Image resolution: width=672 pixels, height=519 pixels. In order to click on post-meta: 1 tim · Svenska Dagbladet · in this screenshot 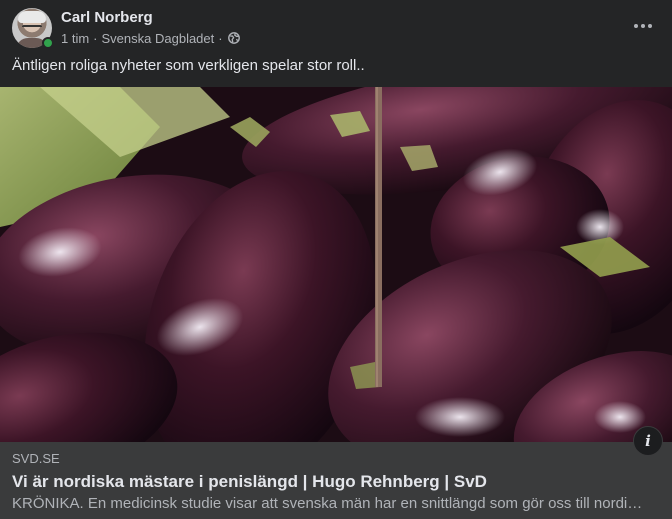, I will do `click(150, 38)`.